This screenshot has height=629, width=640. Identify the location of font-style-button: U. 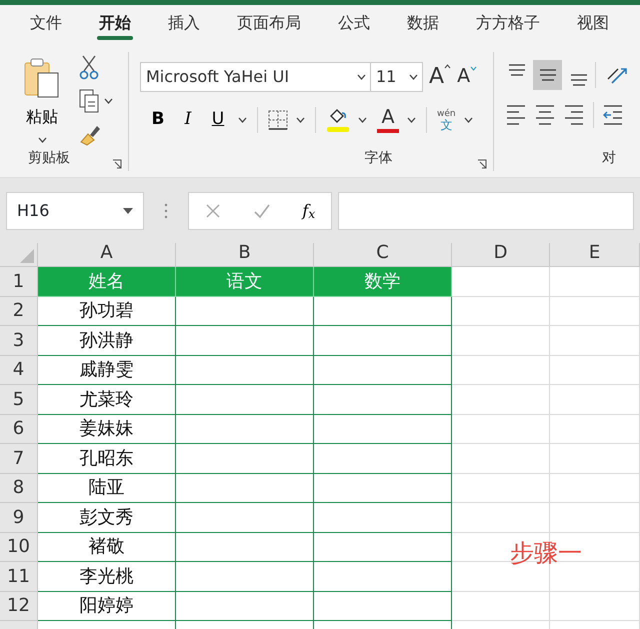
(218, 120).